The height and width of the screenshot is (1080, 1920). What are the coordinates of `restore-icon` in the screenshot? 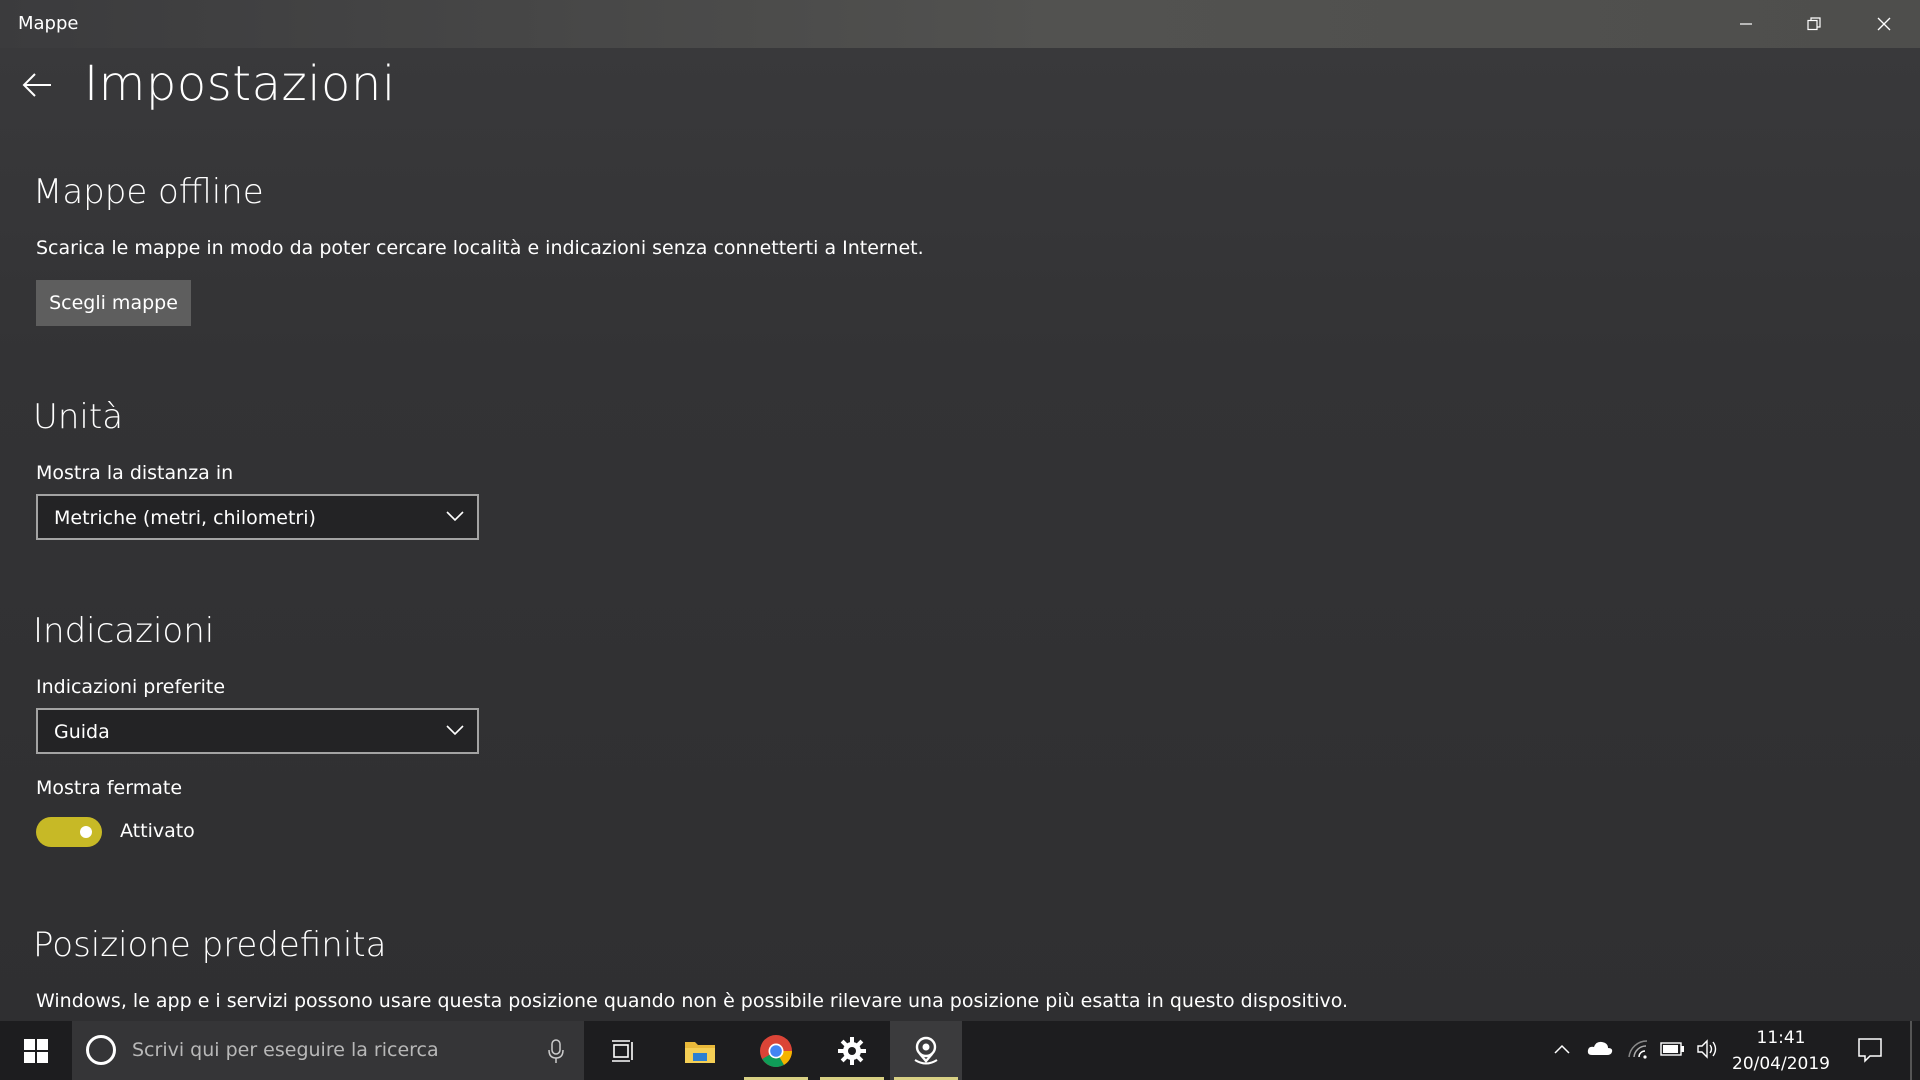 It's located at (1814, 24).